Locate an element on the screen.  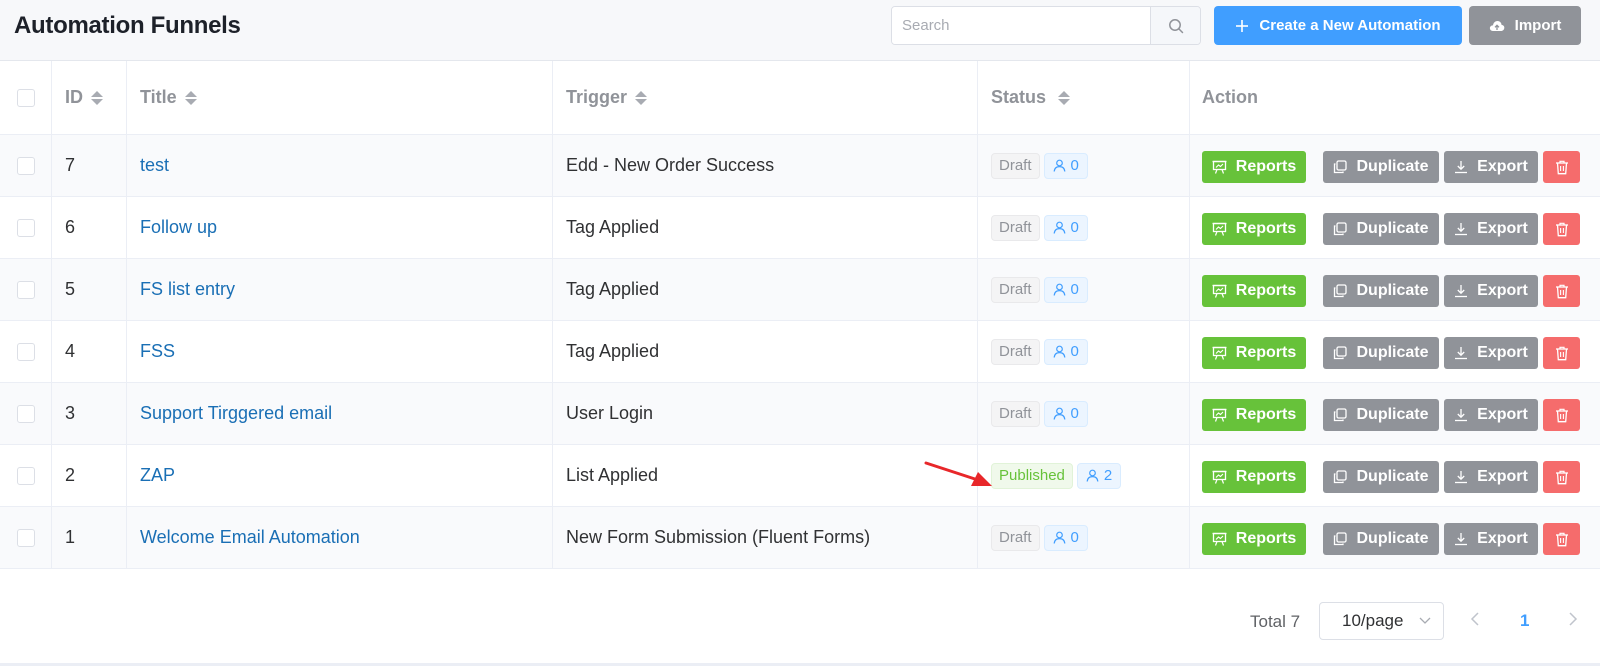
column-title-header: Title is located at coordinates (340, 97).